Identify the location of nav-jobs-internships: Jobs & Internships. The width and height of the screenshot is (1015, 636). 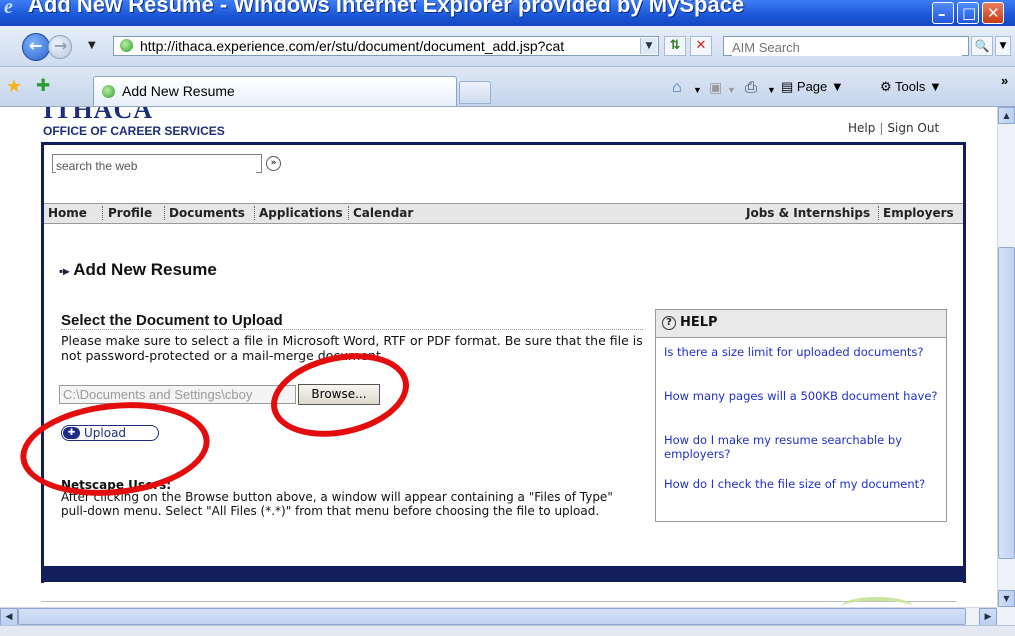
(808, 213).